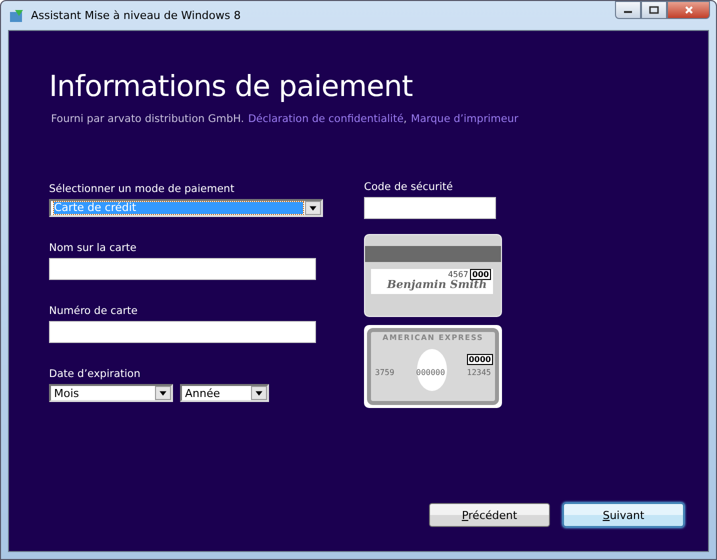 This screenshot has height=560, width=717. I want to click on month-dropdown: Mois, so click(111, 393).